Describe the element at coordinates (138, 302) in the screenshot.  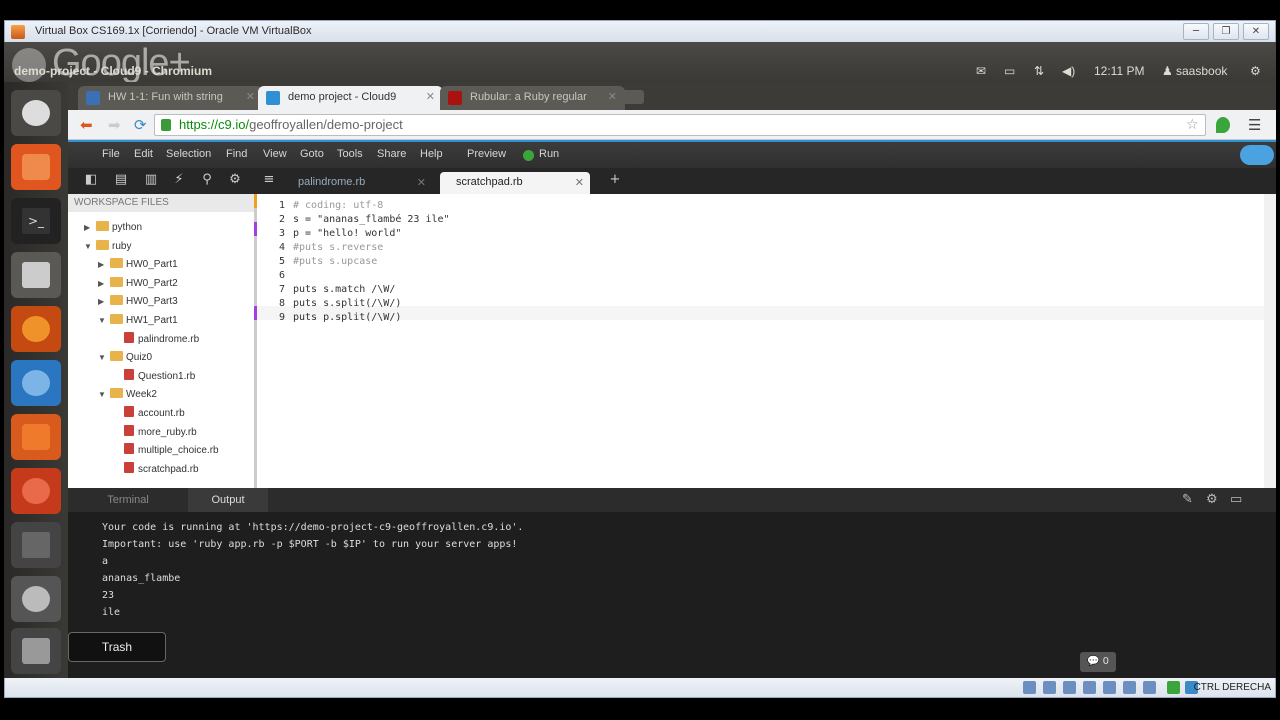
I see `tree-folder: ▶ HW0_Part3` at that location.